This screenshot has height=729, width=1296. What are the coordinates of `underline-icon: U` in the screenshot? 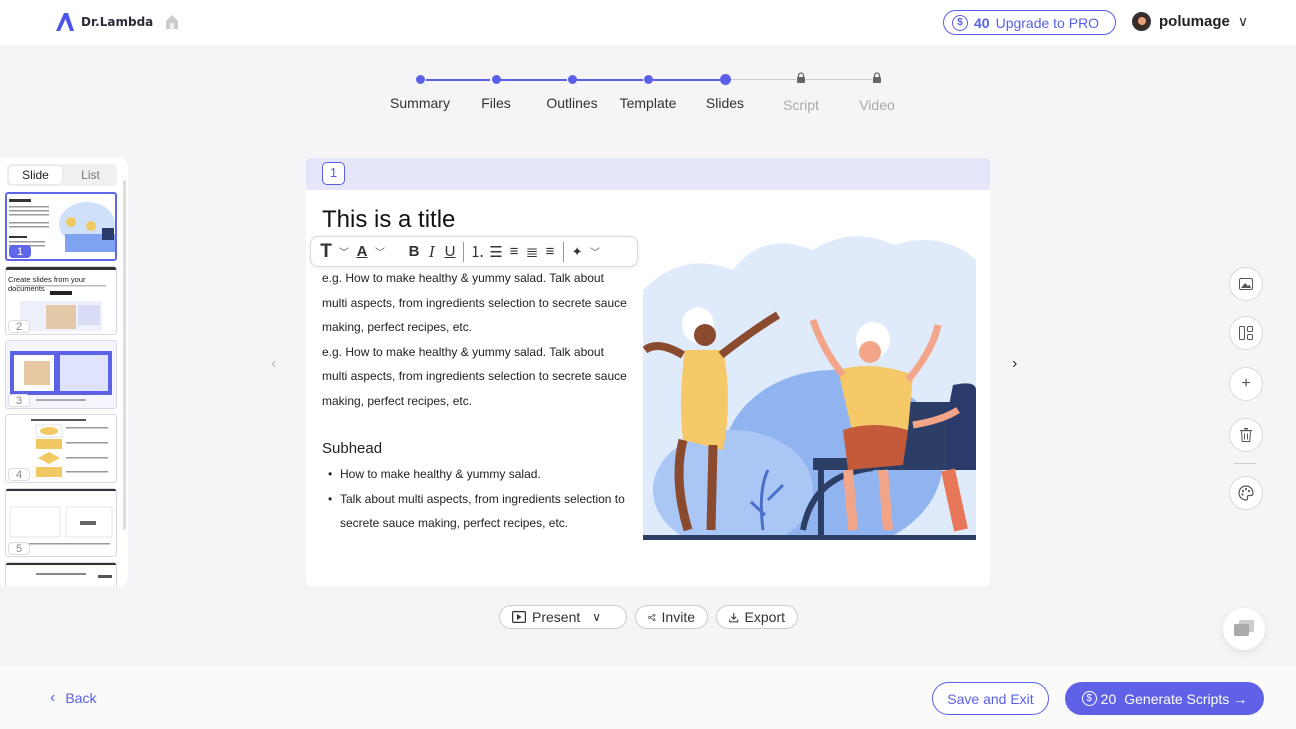 It's located at (450, 251).